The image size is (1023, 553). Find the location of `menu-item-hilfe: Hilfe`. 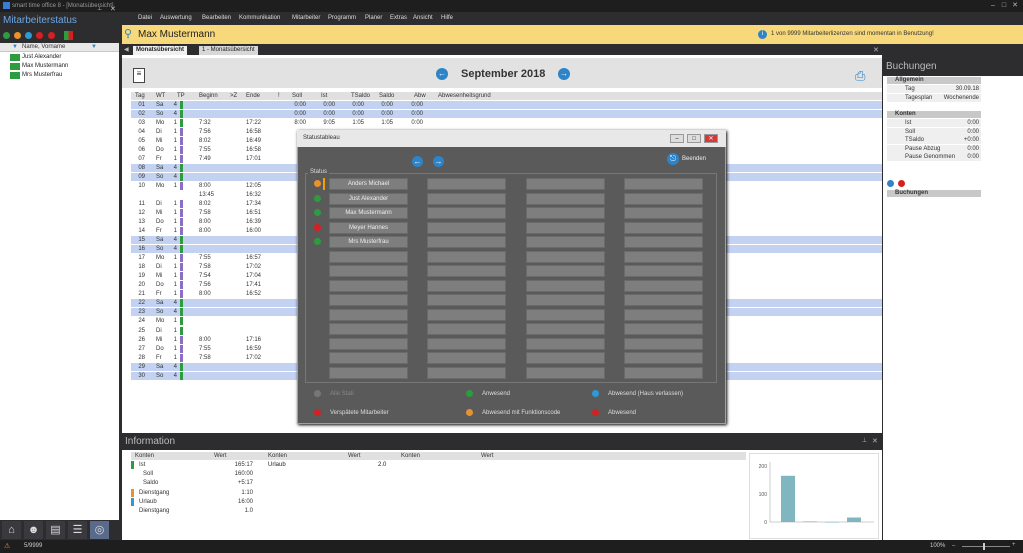

menu-item-hilfe: Hilfe is located at coordinates (447, 18).